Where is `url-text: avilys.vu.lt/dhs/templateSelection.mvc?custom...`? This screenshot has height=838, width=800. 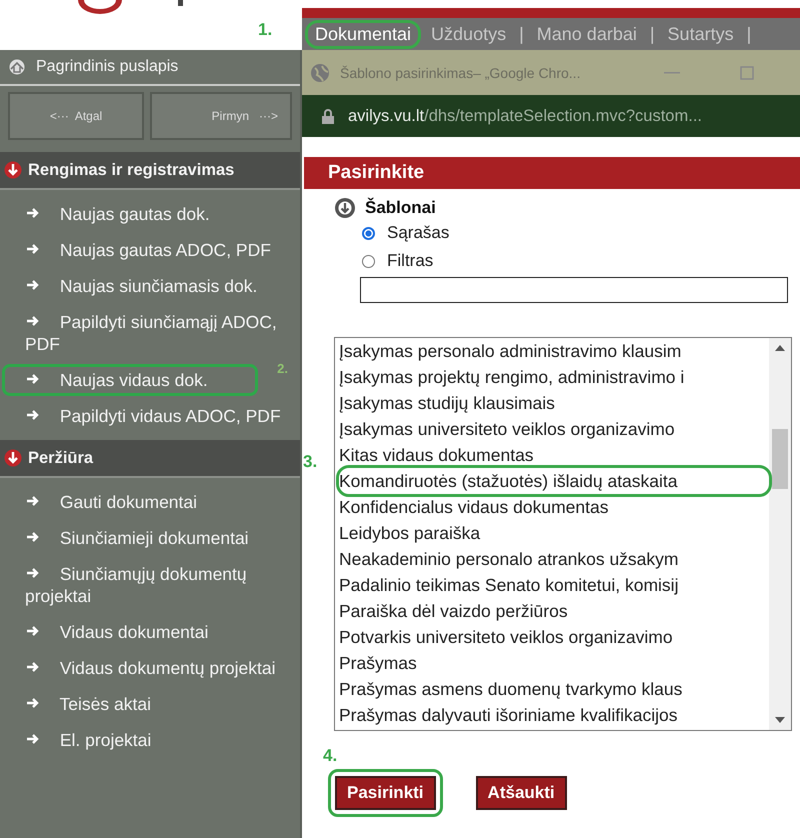
url-text: avilys.vu.lt/dhs/templateSelection.mvc?custom... is located at coordinates (525, 116).